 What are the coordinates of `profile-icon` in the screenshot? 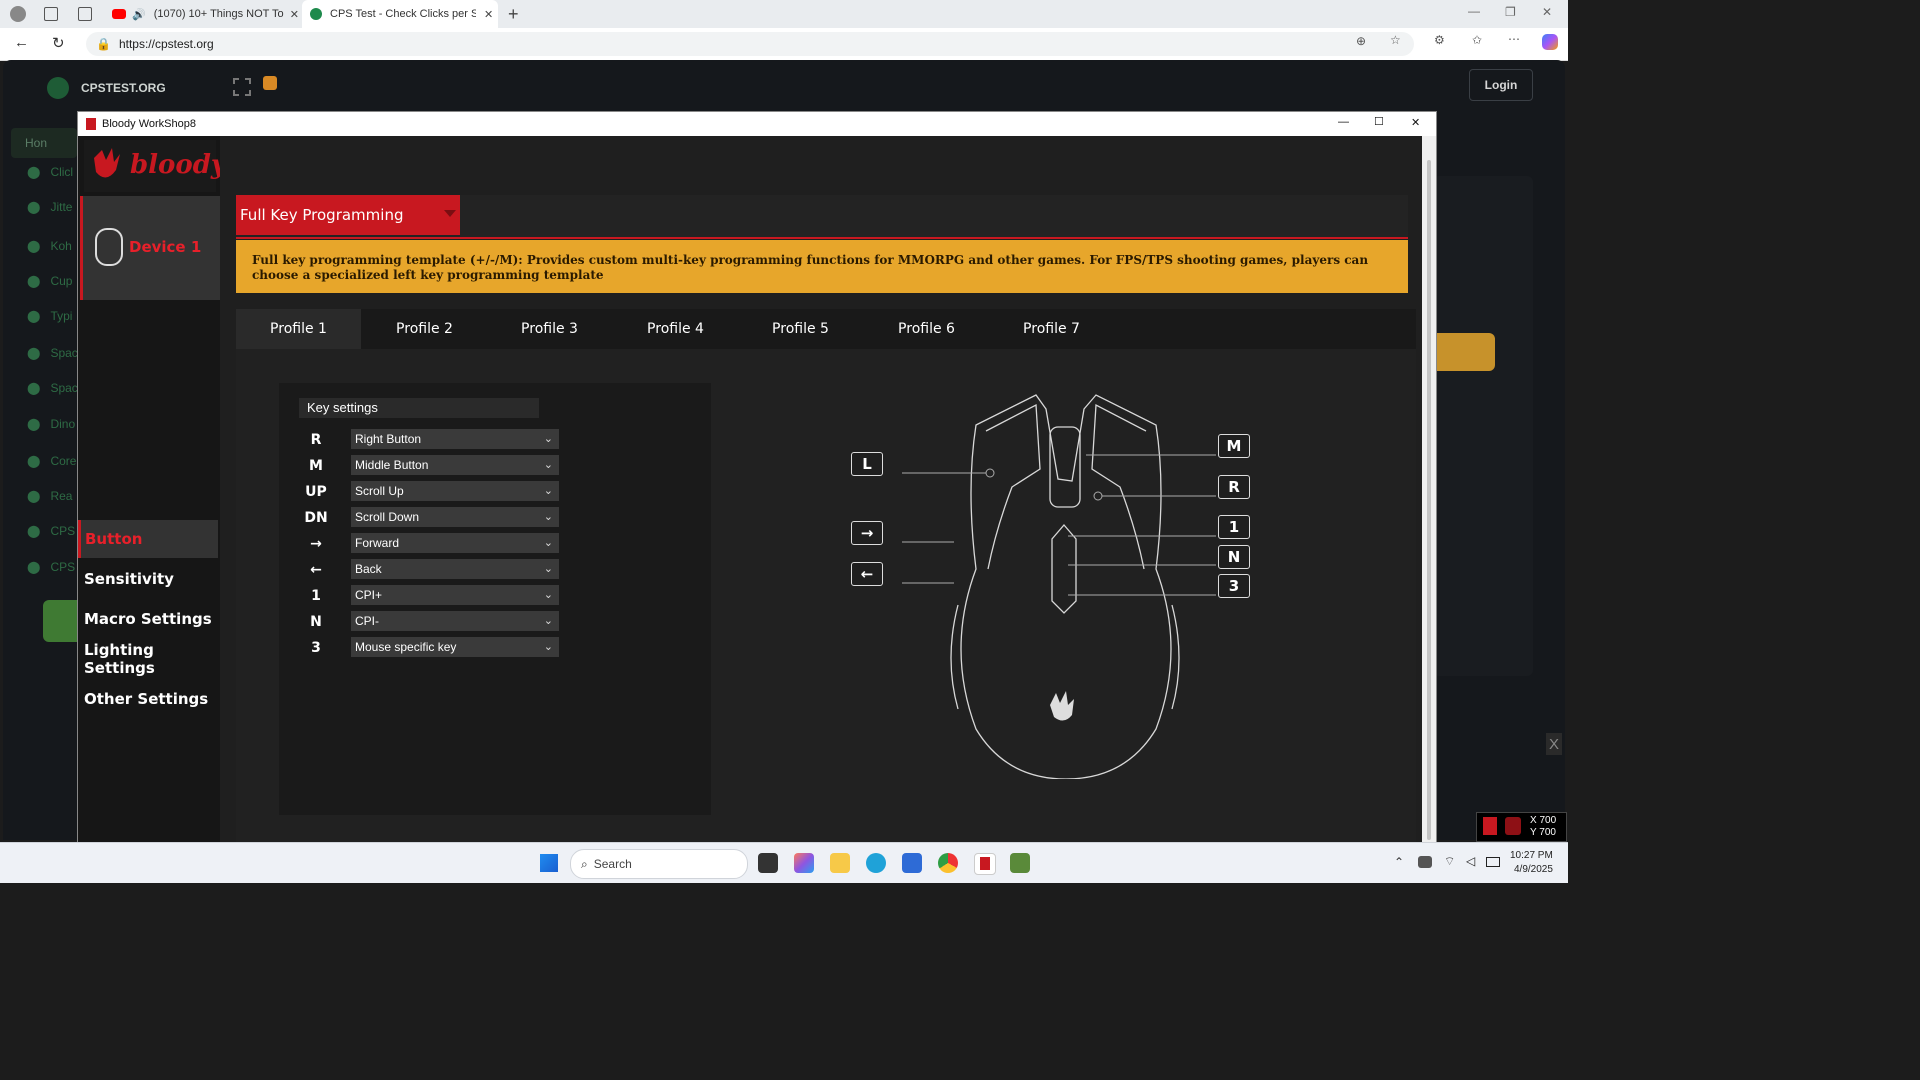 It's located at (18, 14).